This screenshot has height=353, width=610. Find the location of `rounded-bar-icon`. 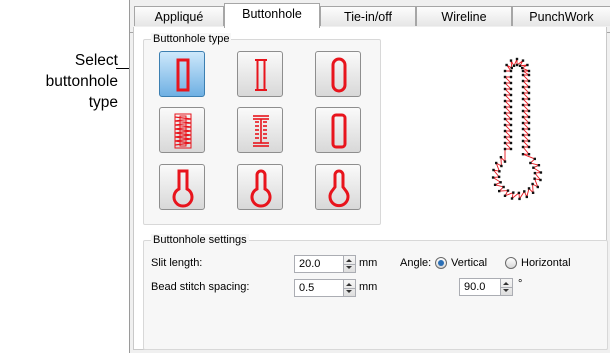

rounded-bar-icon is located at coordinates (339, 75).